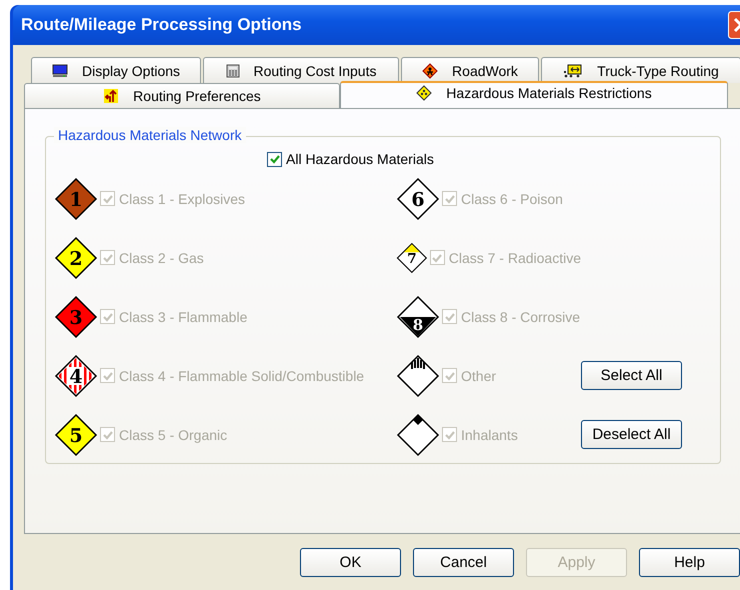 Image resolution: width=740 pixels, height=590 pixels. What do you see at coordinates (424, 93) in the screenshot?
I see `hazard-diamond-icon` at bounding box center [424, 93].